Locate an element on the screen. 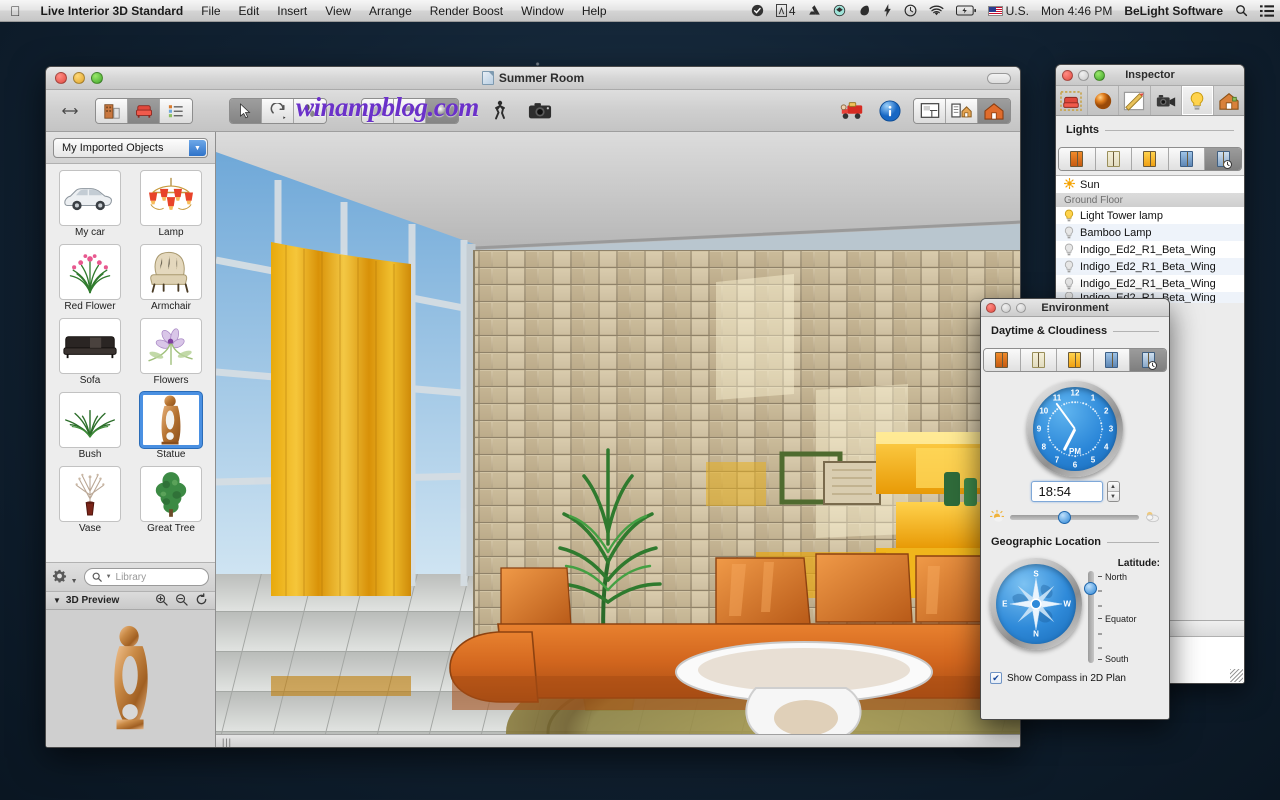 This screenshot has width=1280, height=800. menu-item-window: Window is located at coordinates (542, 11).